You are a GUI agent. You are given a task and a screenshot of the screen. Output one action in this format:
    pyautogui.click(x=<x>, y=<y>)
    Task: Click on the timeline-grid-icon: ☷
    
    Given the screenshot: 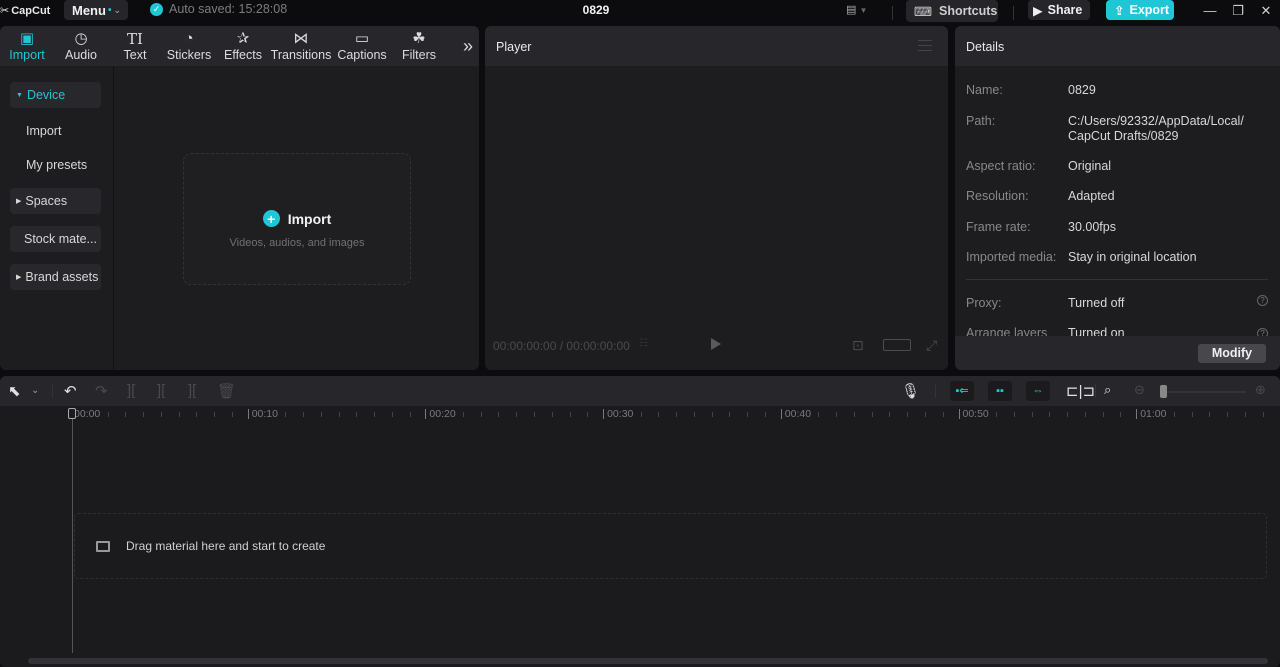 What is the action you would take?
    pyautogui.click(x=649, y=345)
    